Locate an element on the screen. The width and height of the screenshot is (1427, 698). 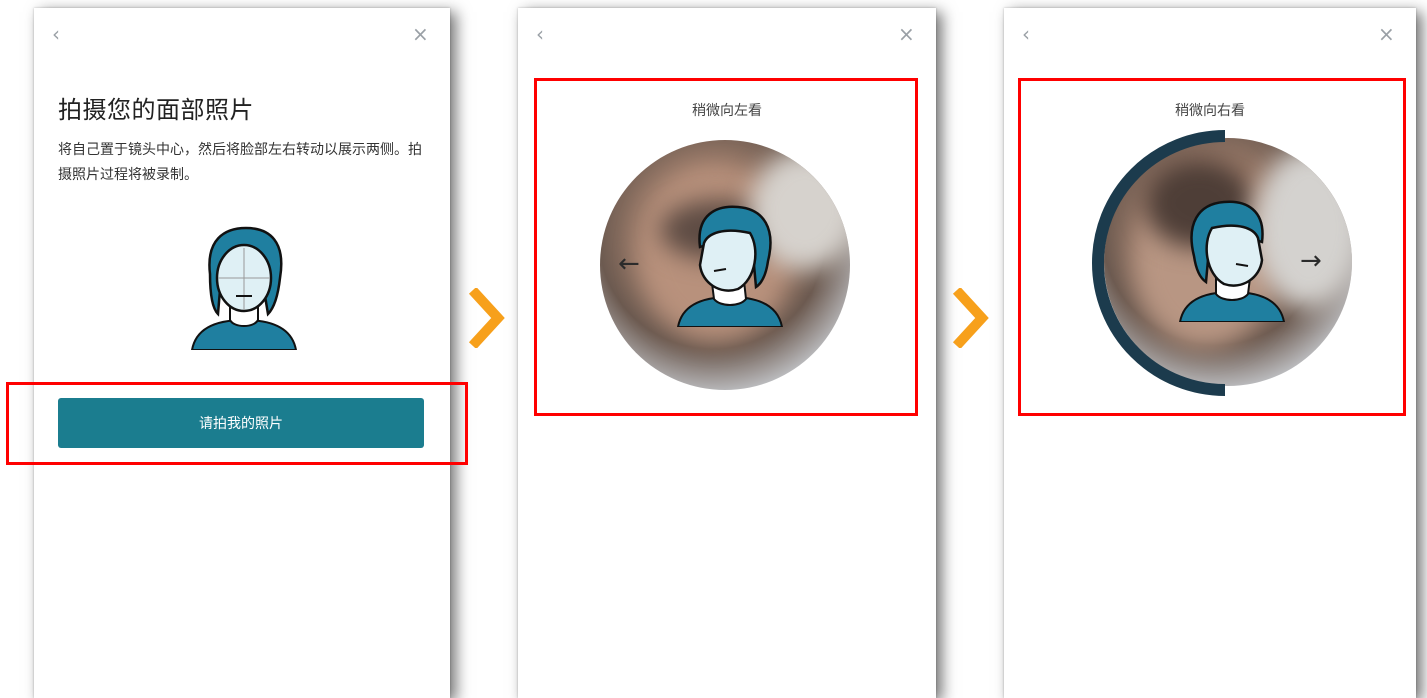
instructions-text: 将自己置于镜头中心，然后将脸部左右转动以展示两侧。拍摄照片过程将被录制。 is located at coordinates (240, 162).